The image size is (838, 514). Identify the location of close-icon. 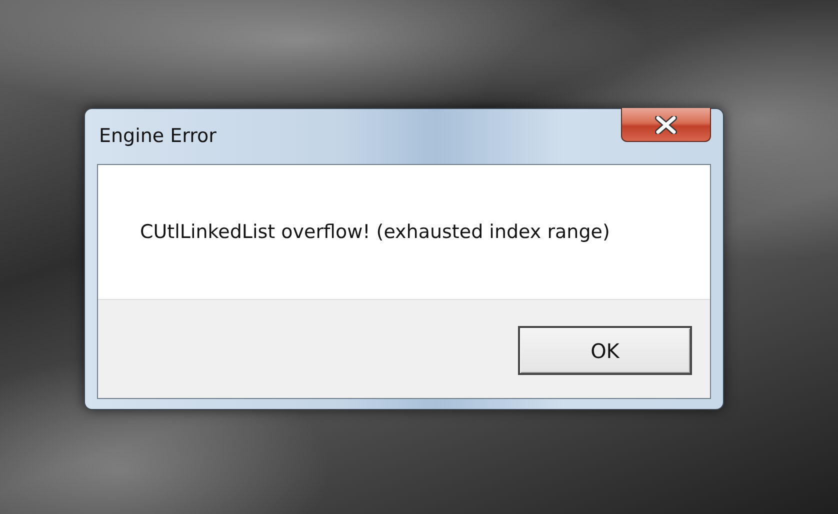
(666, 125).